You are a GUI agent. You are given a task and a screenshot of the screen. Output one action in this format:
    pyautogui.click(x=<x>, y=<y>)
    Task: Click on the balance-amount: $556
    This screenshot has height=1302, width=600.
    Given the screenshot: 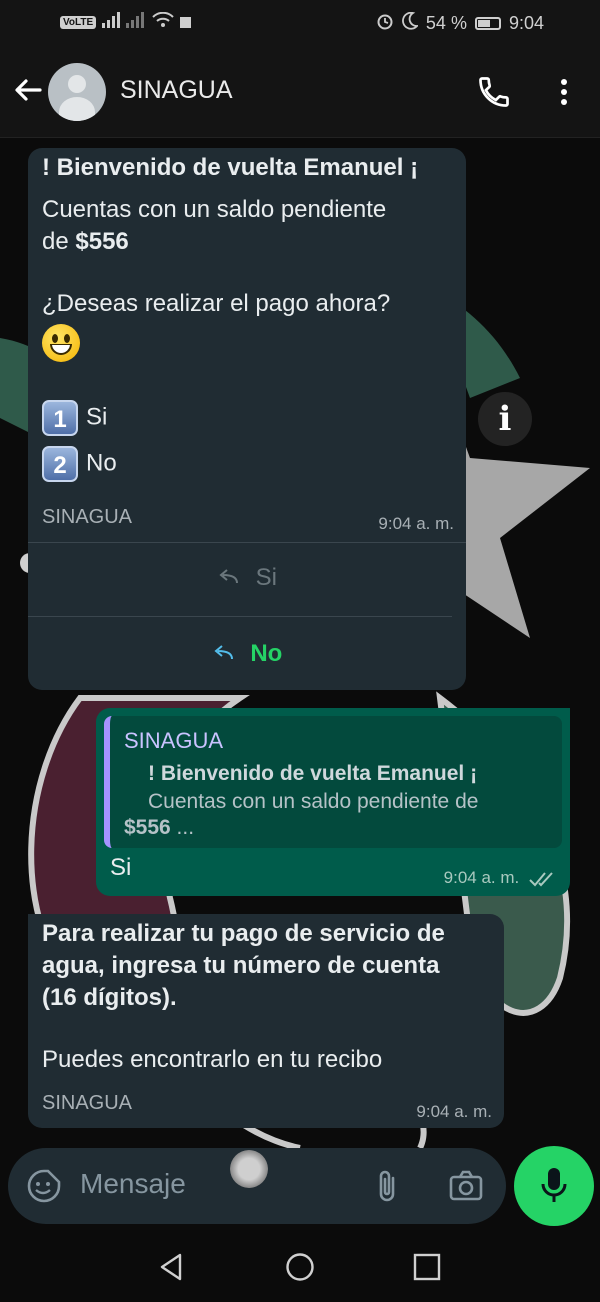 What is the action you would take?
    pyautogui.click(x=102, y=241)
    